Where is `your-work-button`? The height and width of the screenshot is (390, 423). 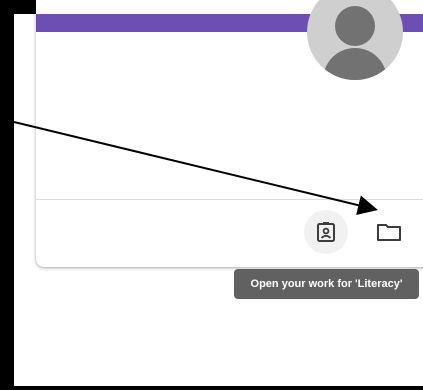 your-work-button is located at coordinates (326, 232).